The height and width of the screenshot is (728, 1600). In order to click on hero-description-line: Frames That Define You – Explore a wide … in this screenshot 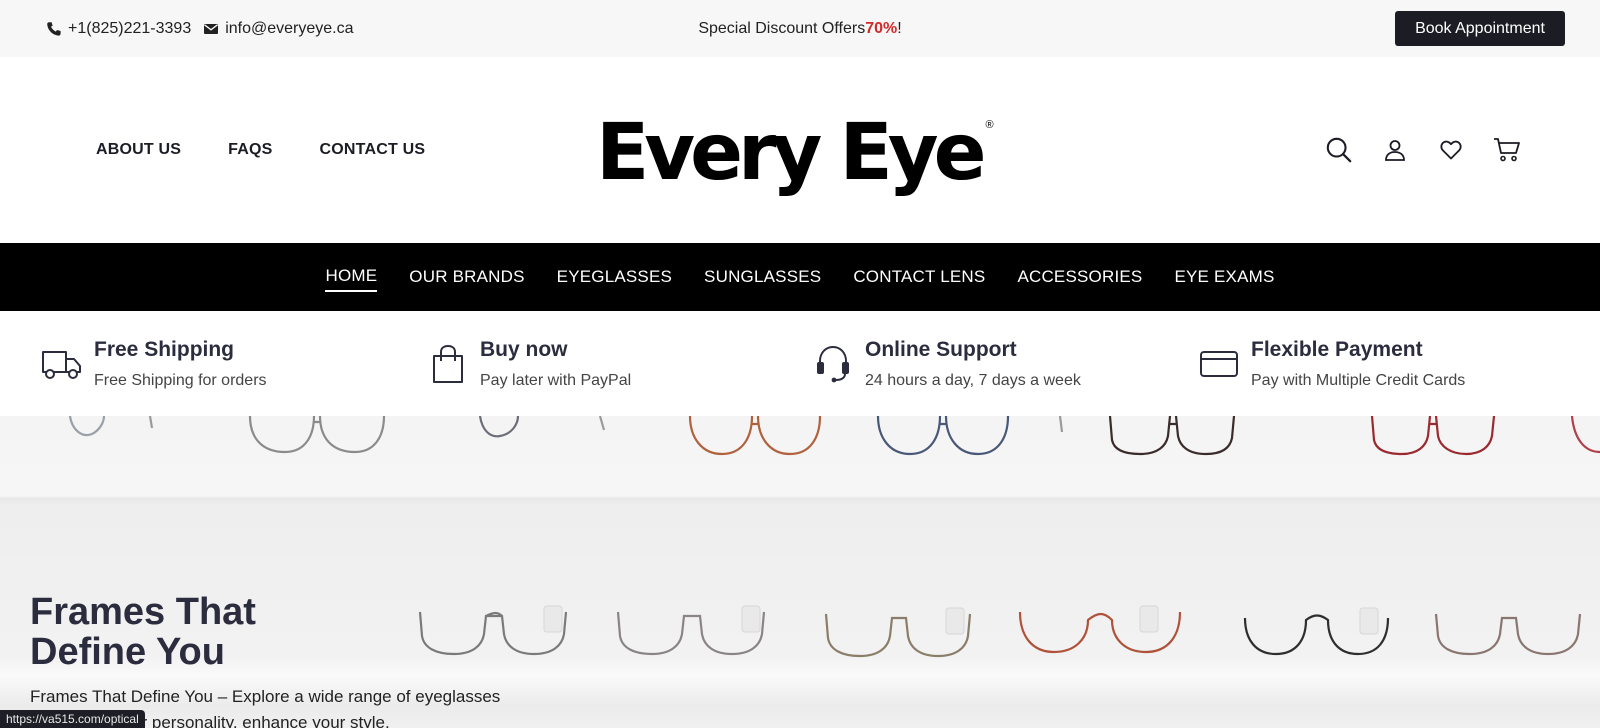, I will do `click(265, 696)`.